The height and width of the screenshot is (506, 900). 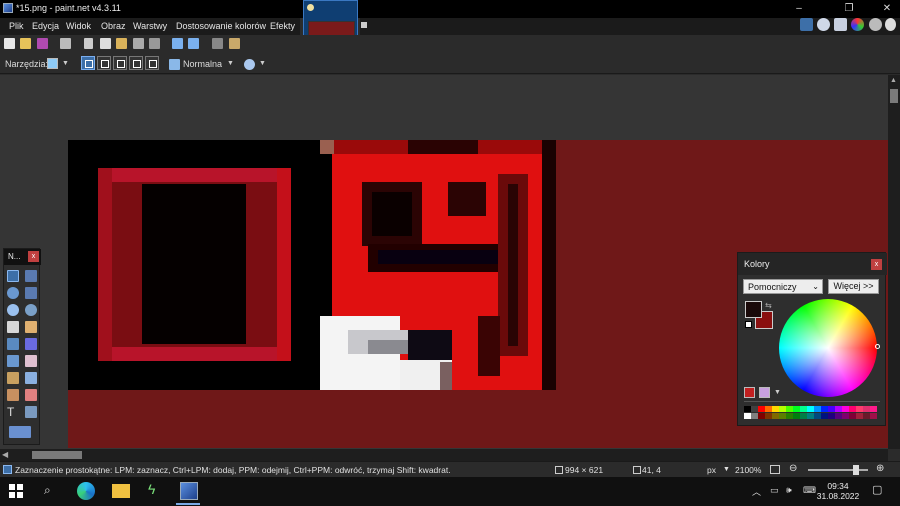 What do you see at coordinates (57, 455) in the screenshot?
I see `horizontal-scroll-thumb` at bounding box center [57, 455].